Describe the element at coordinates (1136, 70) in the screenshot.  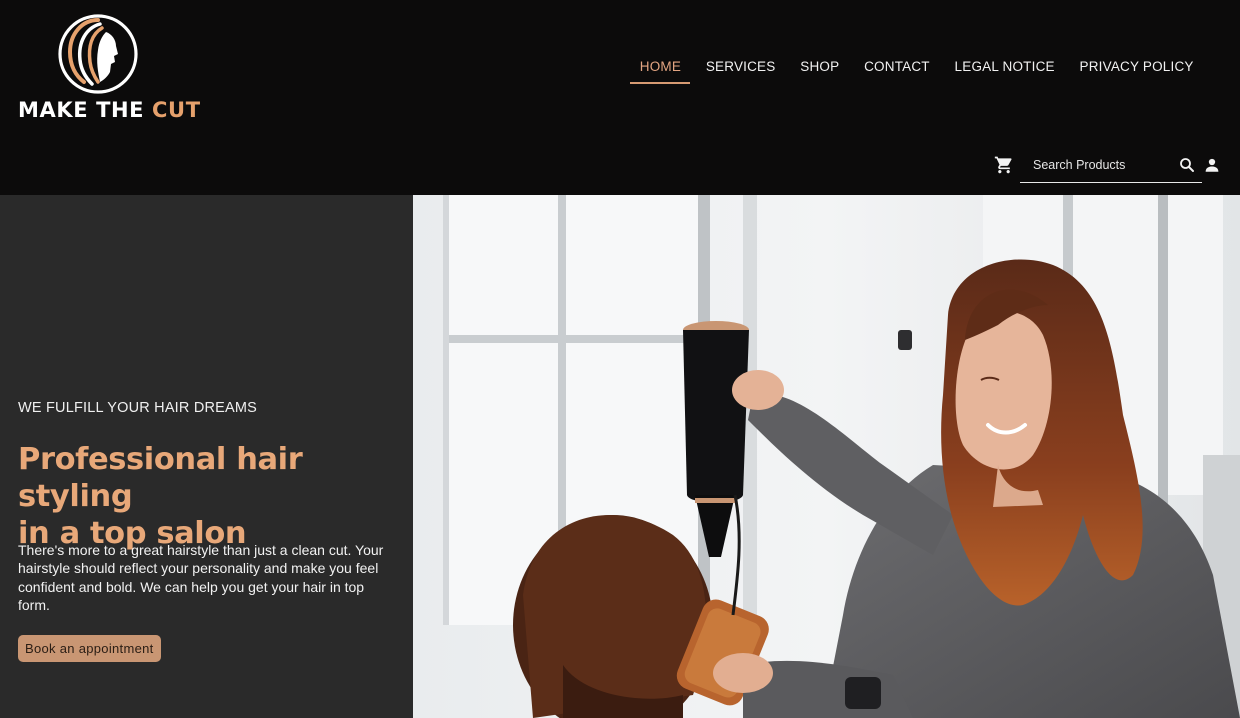
I see `nav-item-privacy-policy: PRIVACY POLICY` at that location.